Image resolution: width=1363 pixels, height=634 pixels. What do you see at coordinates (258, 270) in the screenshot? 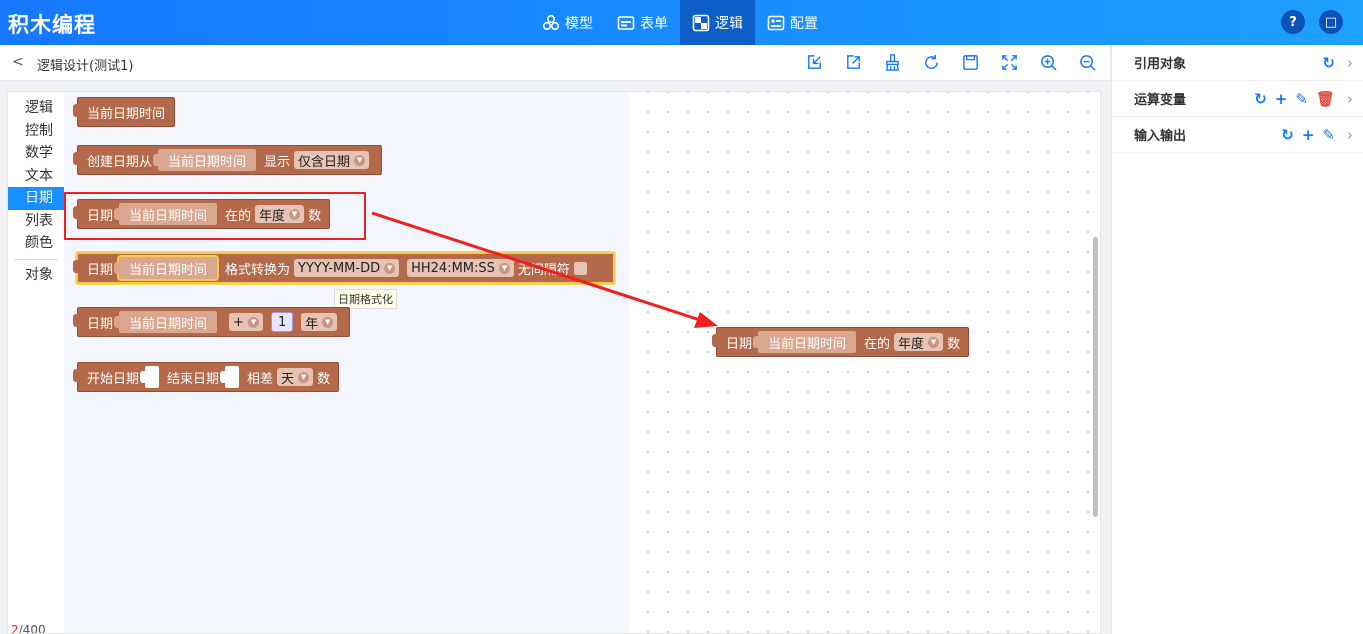
I see `block-text: 格式转换为` at bounding box center [258, 270].